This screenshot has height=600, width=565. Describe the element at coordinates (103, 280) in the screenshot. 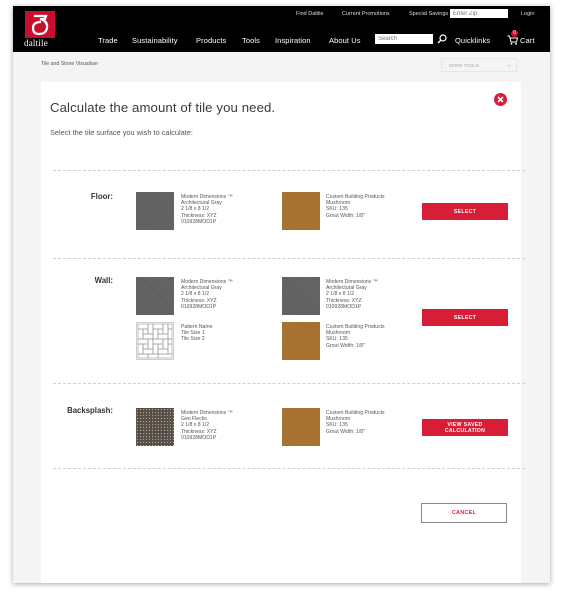

I see `wall-label: Wall:` at that location.